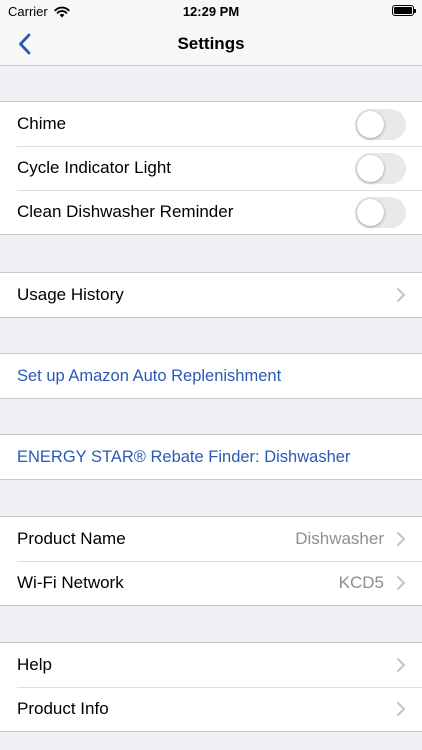  I want to click on cycle-indicator-light-toggle, so click(380, 168).